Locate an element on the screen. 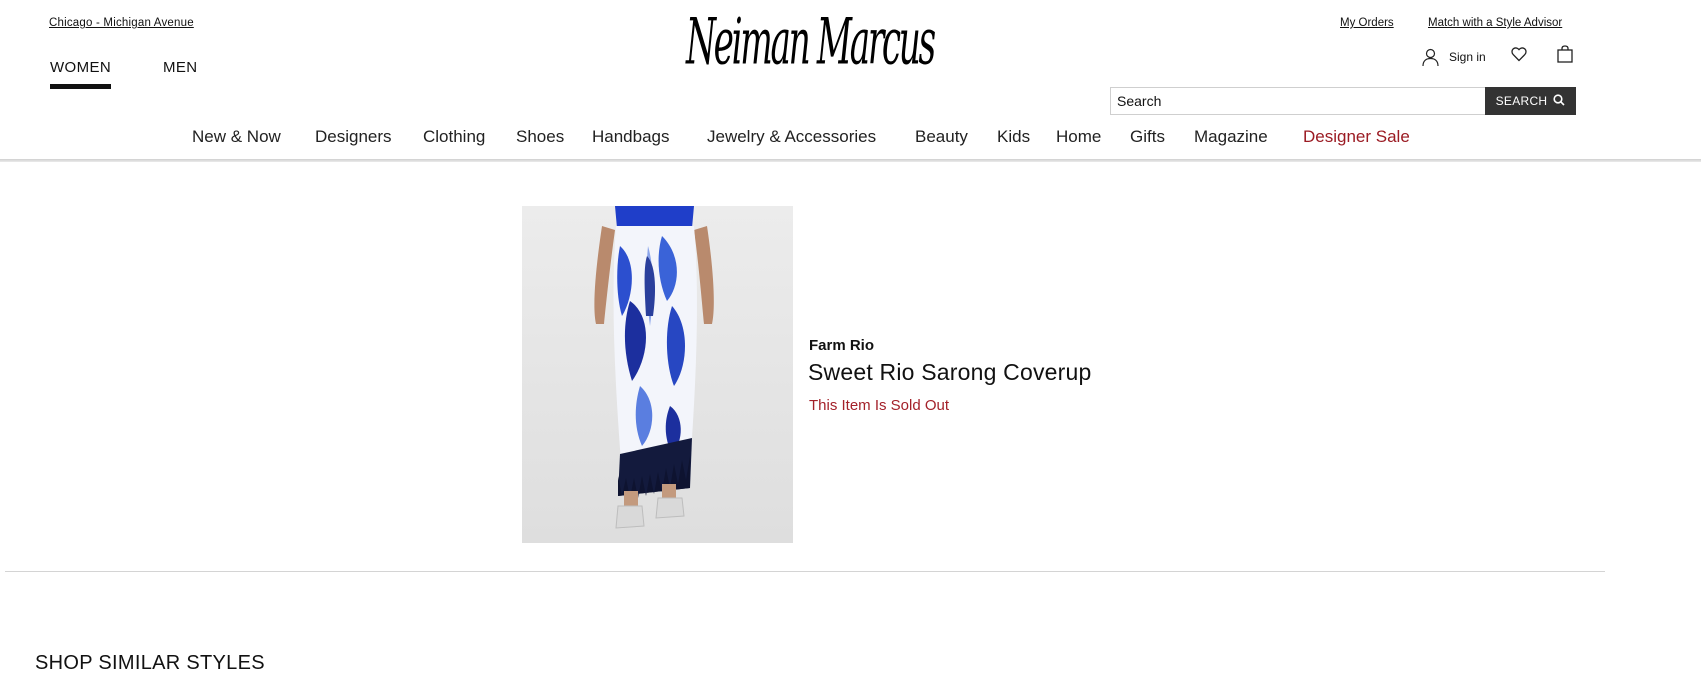  store-location-link: Chicago - Michigan Avenue is located at coordinates (121, 23).